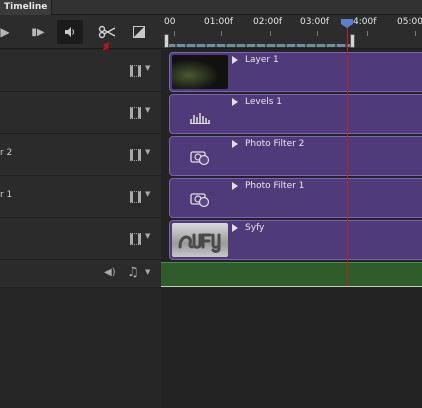  What do you see at coordinates (295, 156) in the screenshot?
I see `clip-photo-filter-2: Photo Filter 2` at bounding box center [295, 156].